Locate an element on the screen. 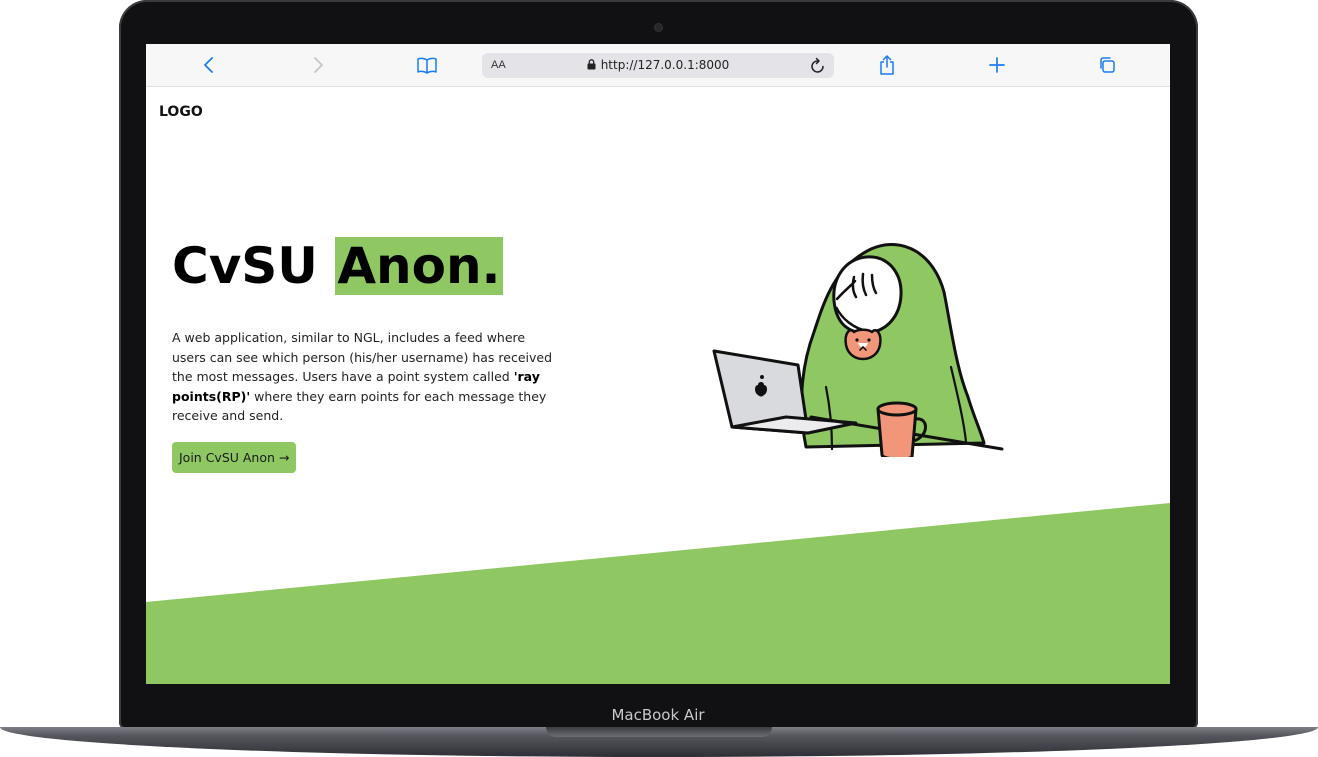 This screenshot has height=757, width=1318. site-logo: LOGO is located at coordinates (181, 112).